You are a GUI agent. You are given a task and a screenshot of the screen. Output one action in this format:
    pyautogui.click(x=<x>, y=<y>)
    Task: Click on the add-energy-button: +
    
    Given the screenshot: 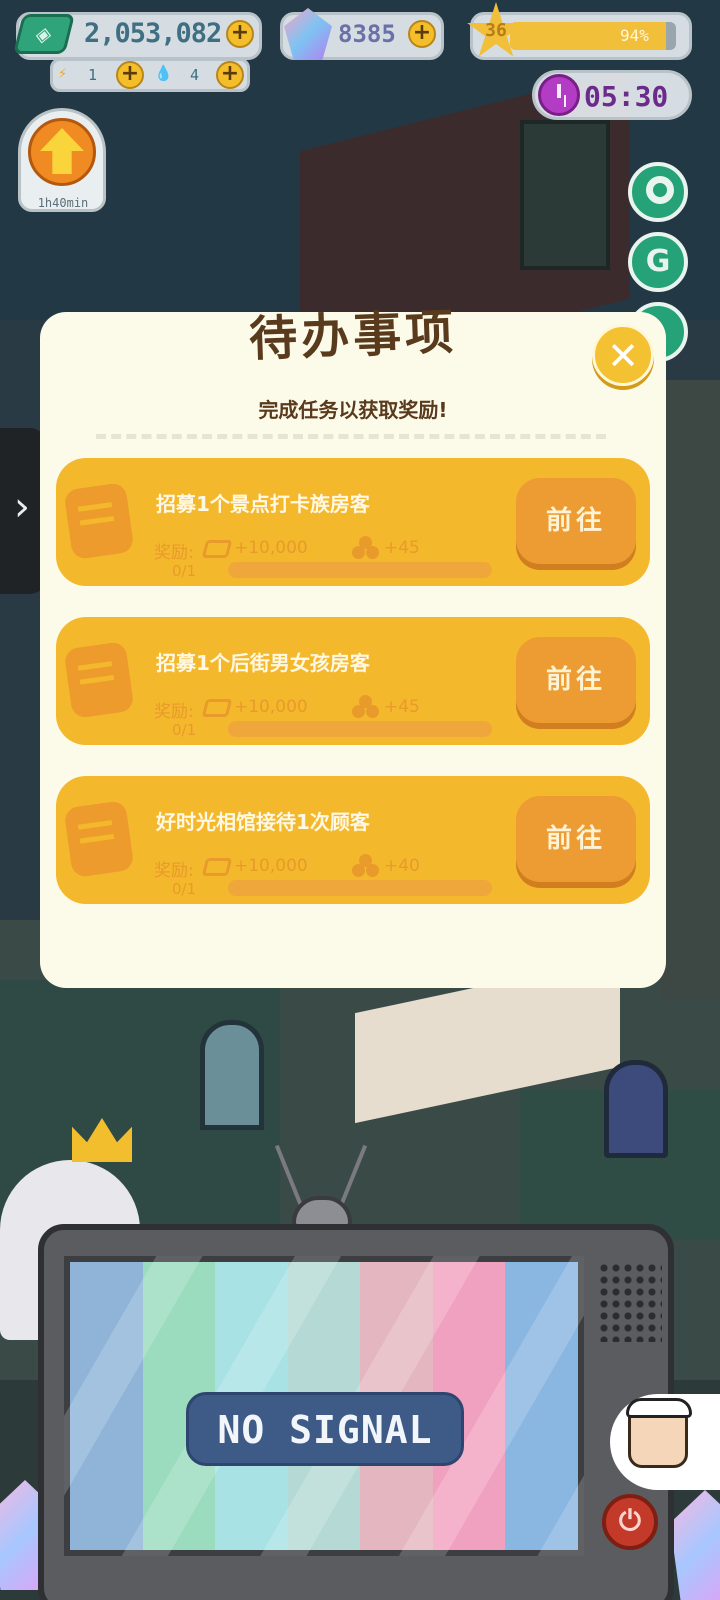 What is the action you would take?
    pyautogui.click(x=130, y=75)
    